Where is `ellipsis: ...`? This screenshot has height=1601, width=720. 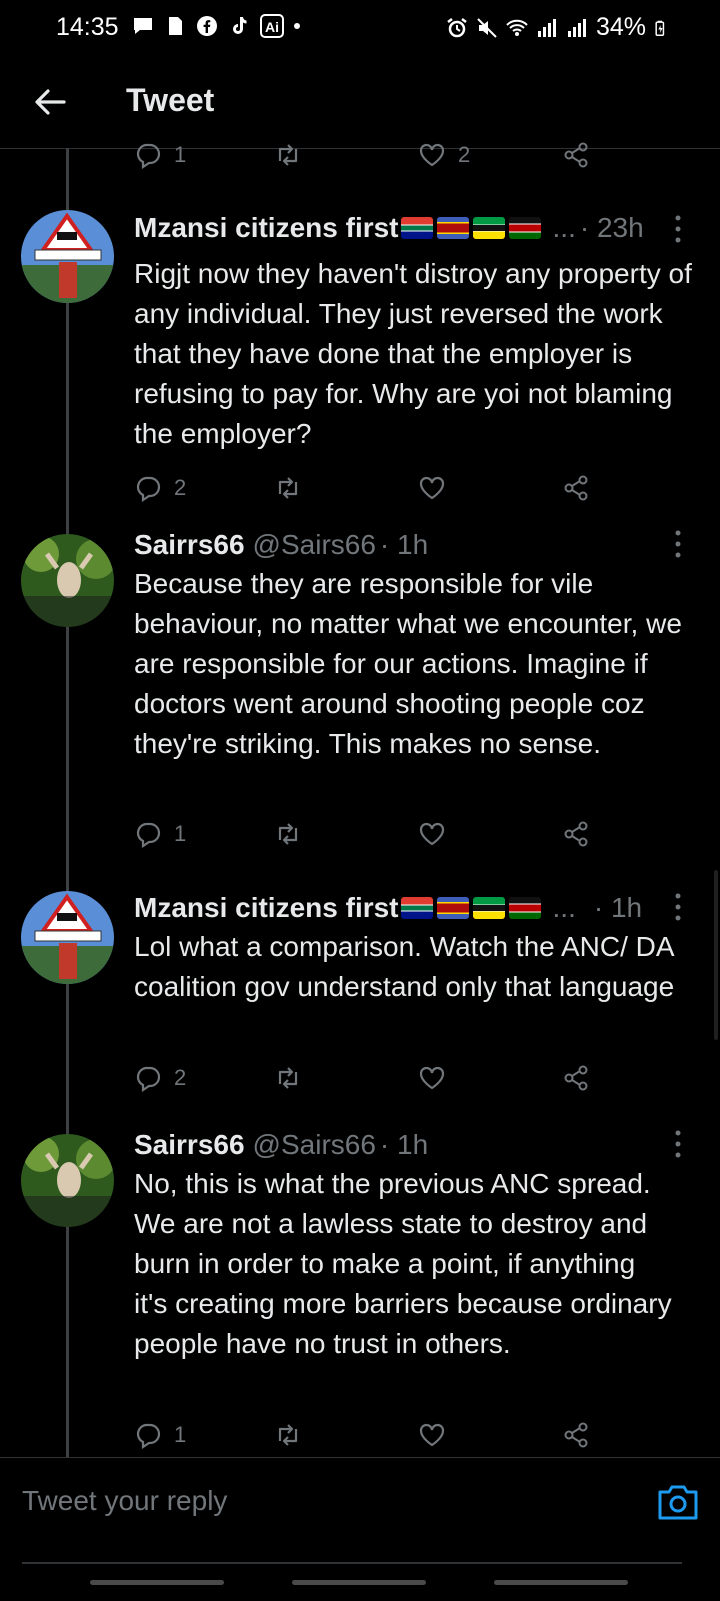 ellipsis: ... is located at coordinates (564, 227).